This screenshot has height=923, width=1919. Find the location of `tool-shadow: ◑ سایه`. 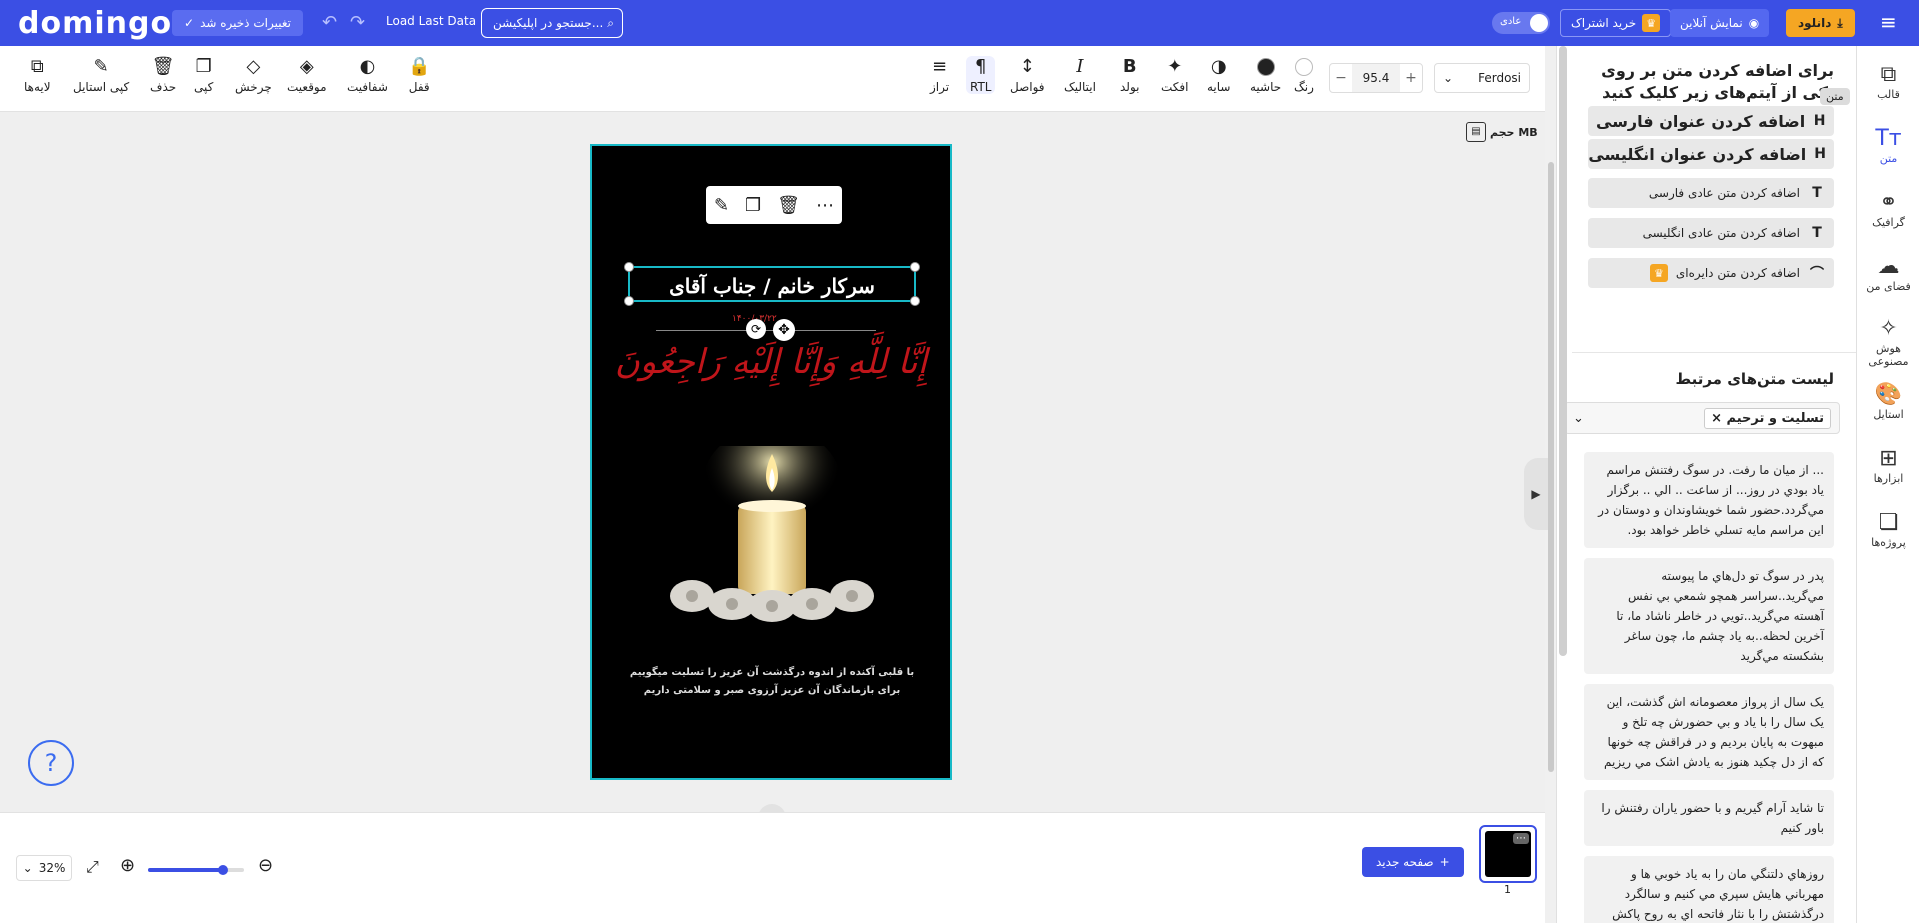

tool-shadow: ◑ سایه is located at coordinates (1218, 75).